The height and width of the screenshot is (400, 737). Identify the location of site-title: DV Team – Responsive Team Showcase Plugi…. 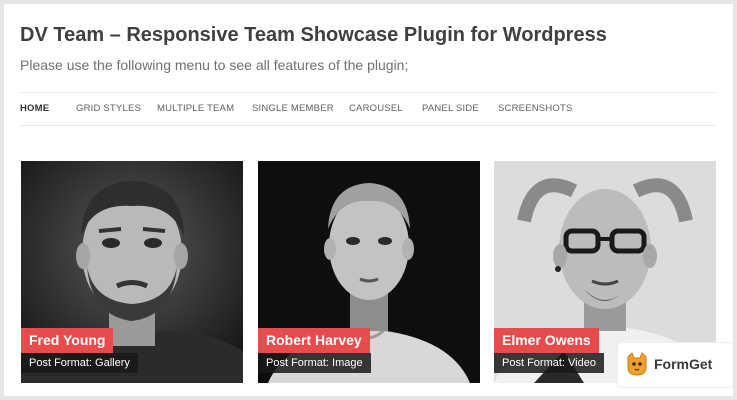
(313, 35).